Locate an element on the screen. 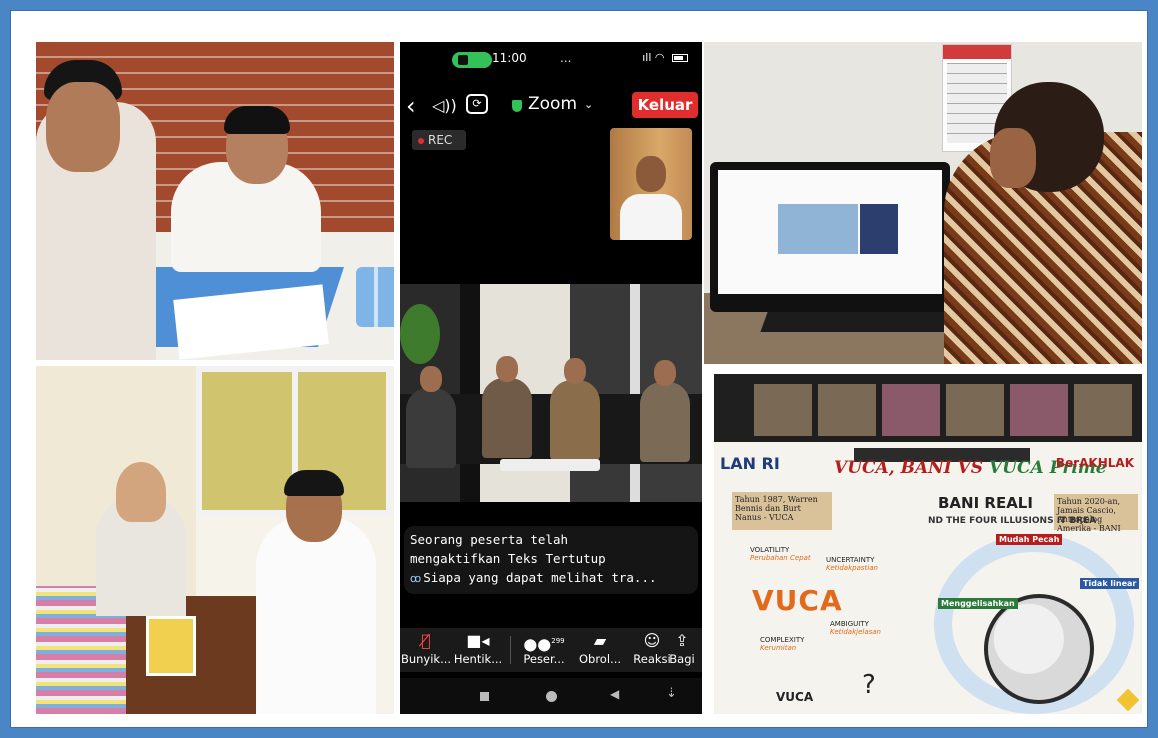 The width and height of the screenshot is (1158, 738). people-icon: ꝏ is located at coordinates (416, 578).